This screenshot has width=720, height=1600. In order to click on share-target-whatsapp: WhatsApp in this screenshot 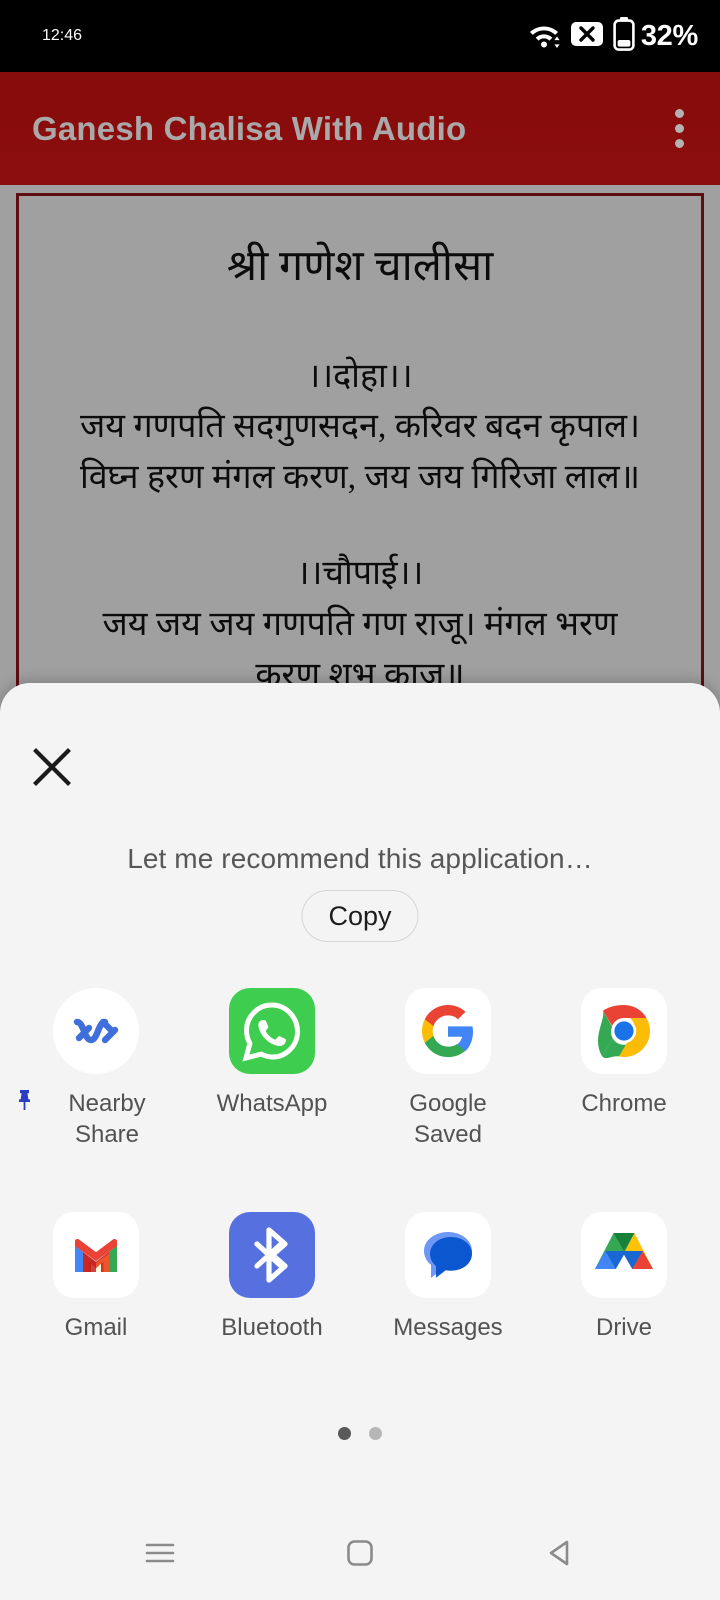, I will do `click(272, 1069)`.